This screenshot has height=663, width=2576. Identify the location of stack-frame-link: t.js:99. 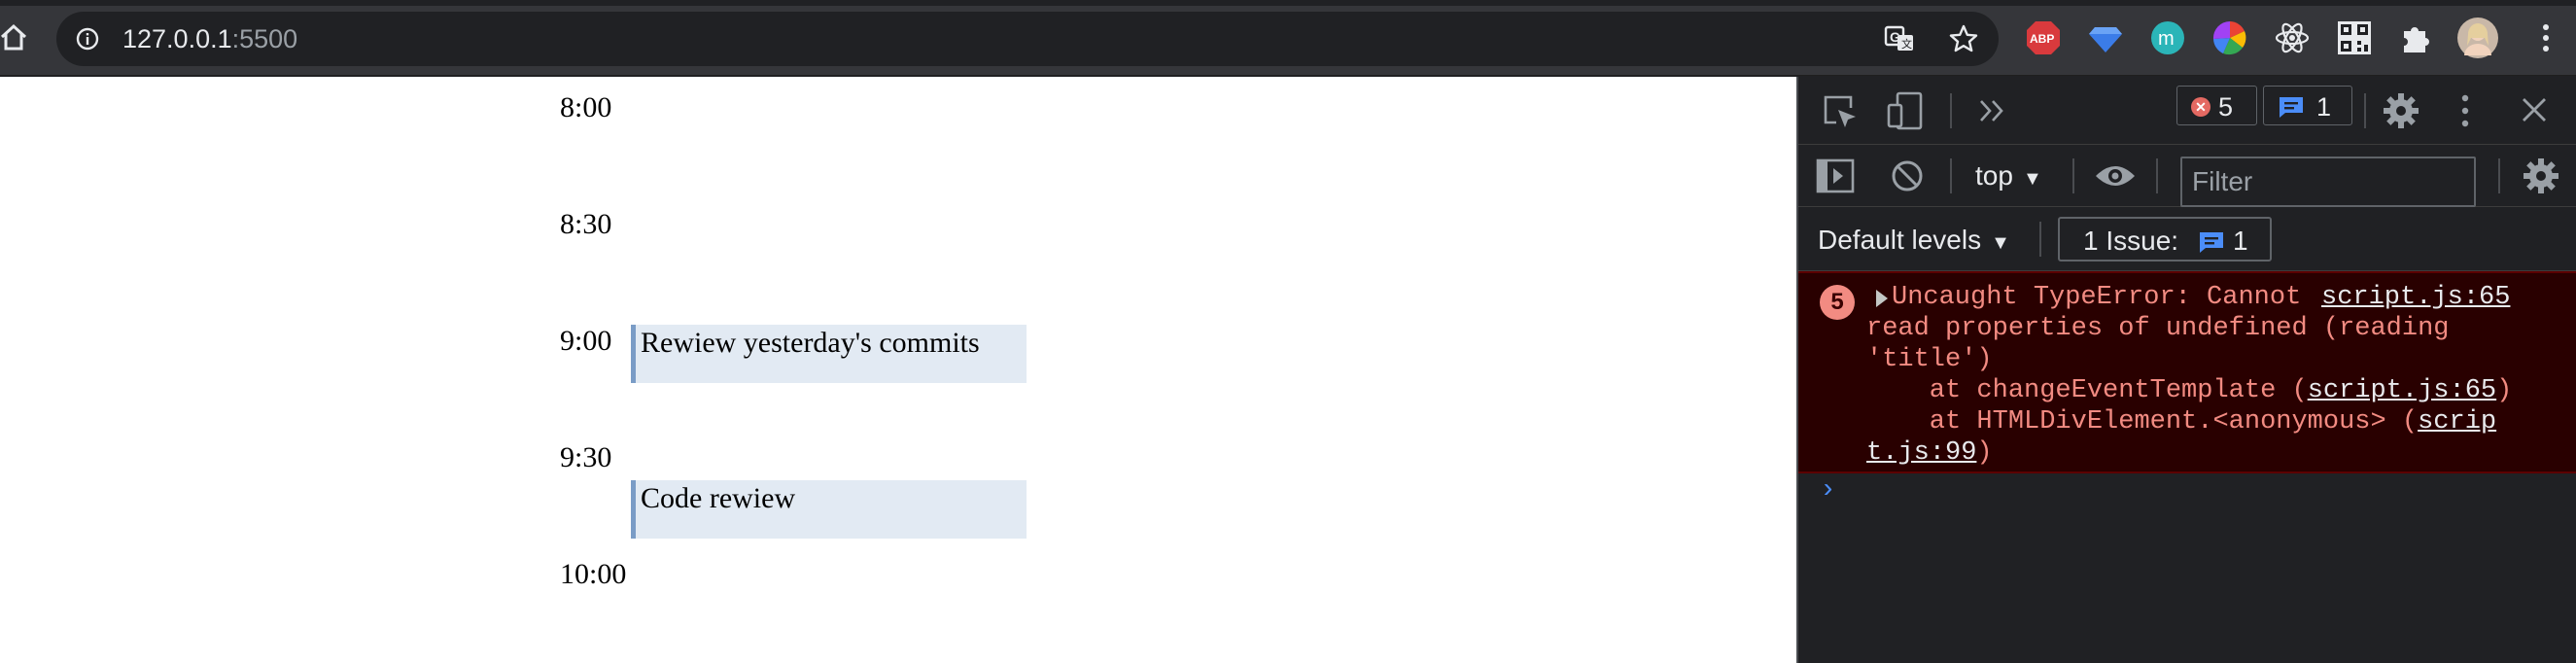
(1921, 453).